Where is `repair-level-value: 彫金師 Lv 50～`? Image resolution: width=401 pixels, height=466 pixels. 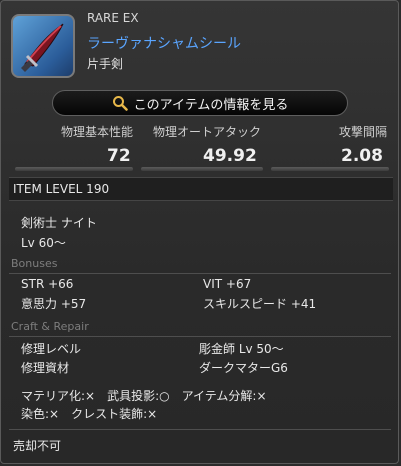
repair-level-value: 彫金師 Lv 50～ is located at coordinates (241, 349).